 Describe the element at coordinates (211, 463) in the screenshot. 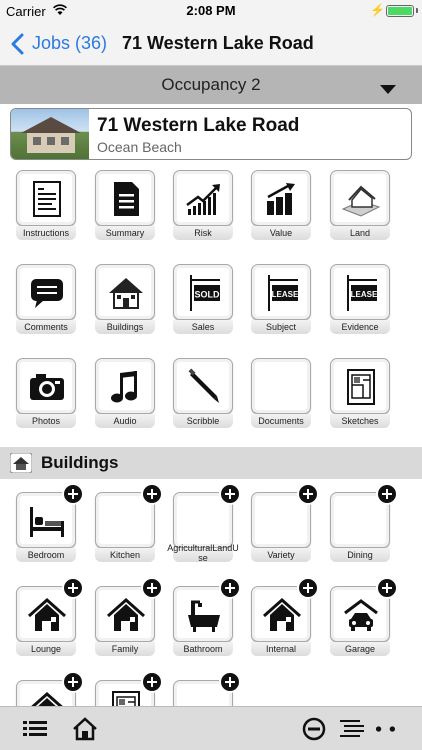

I see `buildings-section-header: Buildings` at that location.